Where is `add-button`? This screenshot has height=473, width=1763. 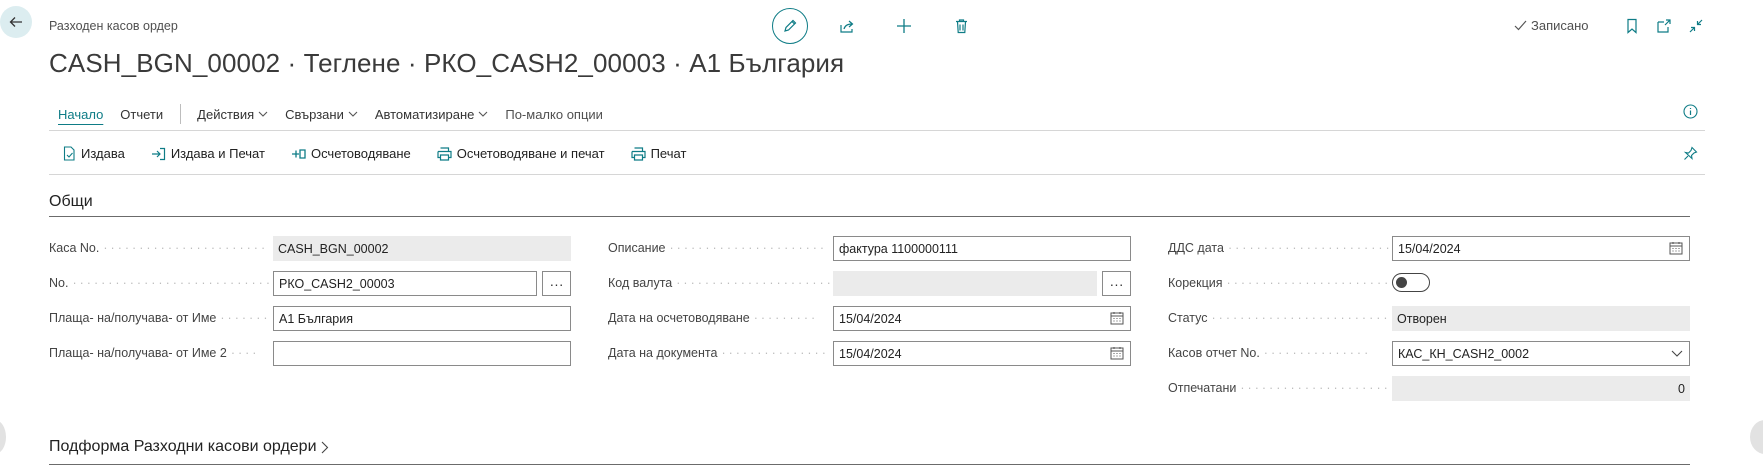 add-button is located at coordinates (904, 26).